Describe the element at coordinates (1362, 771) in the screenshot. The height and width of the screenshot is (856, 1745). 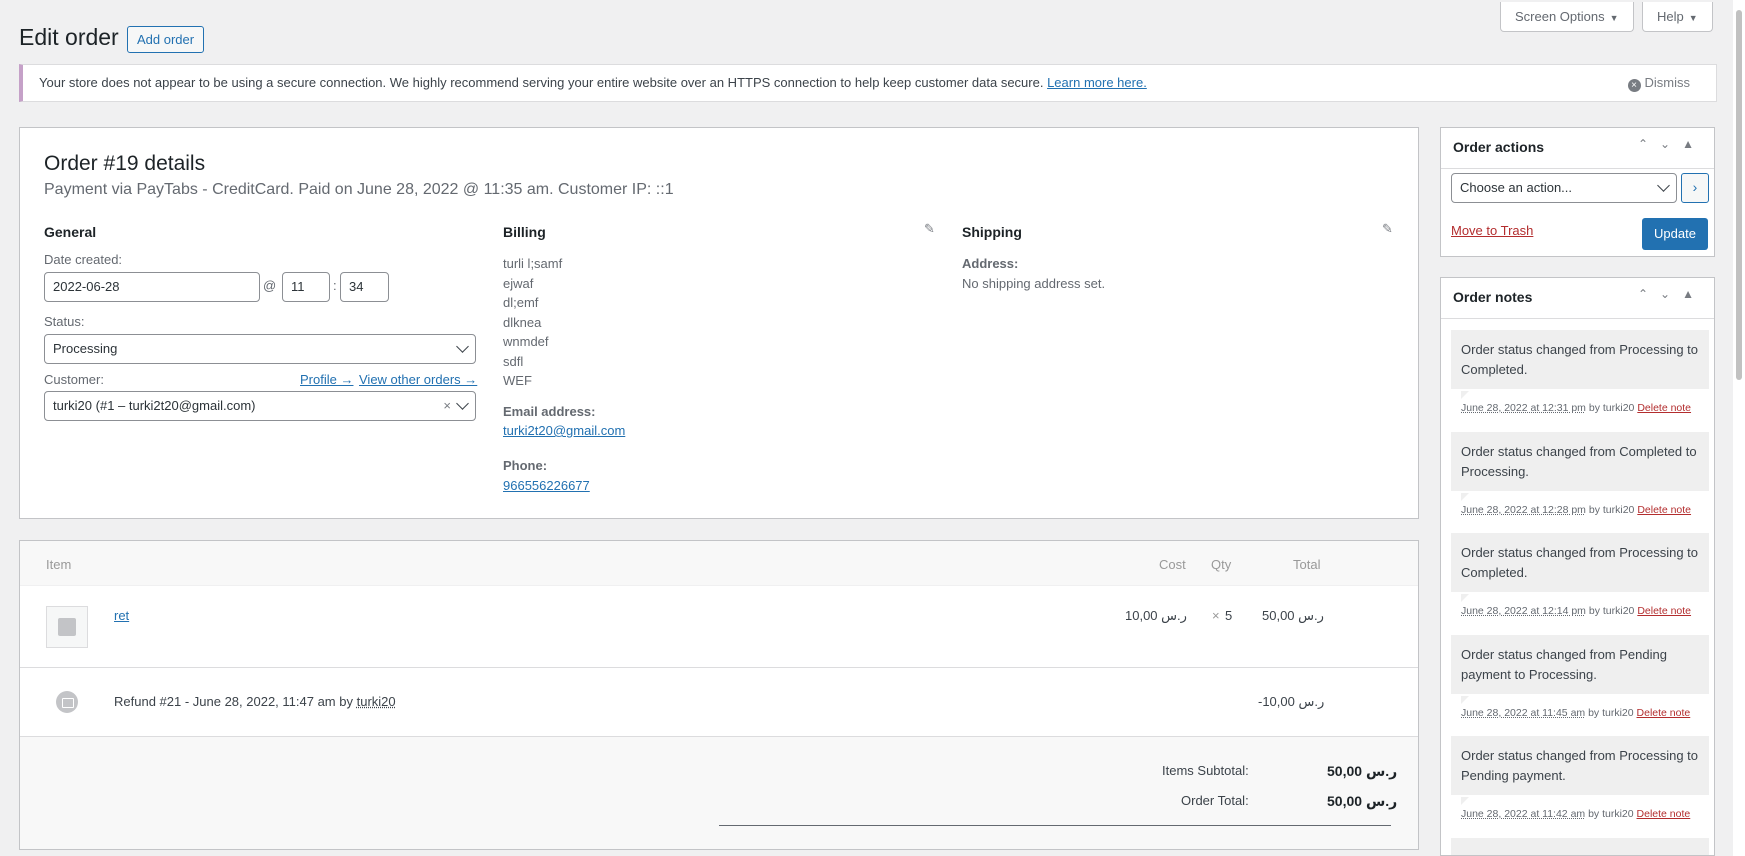
I see `items-subtotal-value: 50,00 ر.س` at that location.